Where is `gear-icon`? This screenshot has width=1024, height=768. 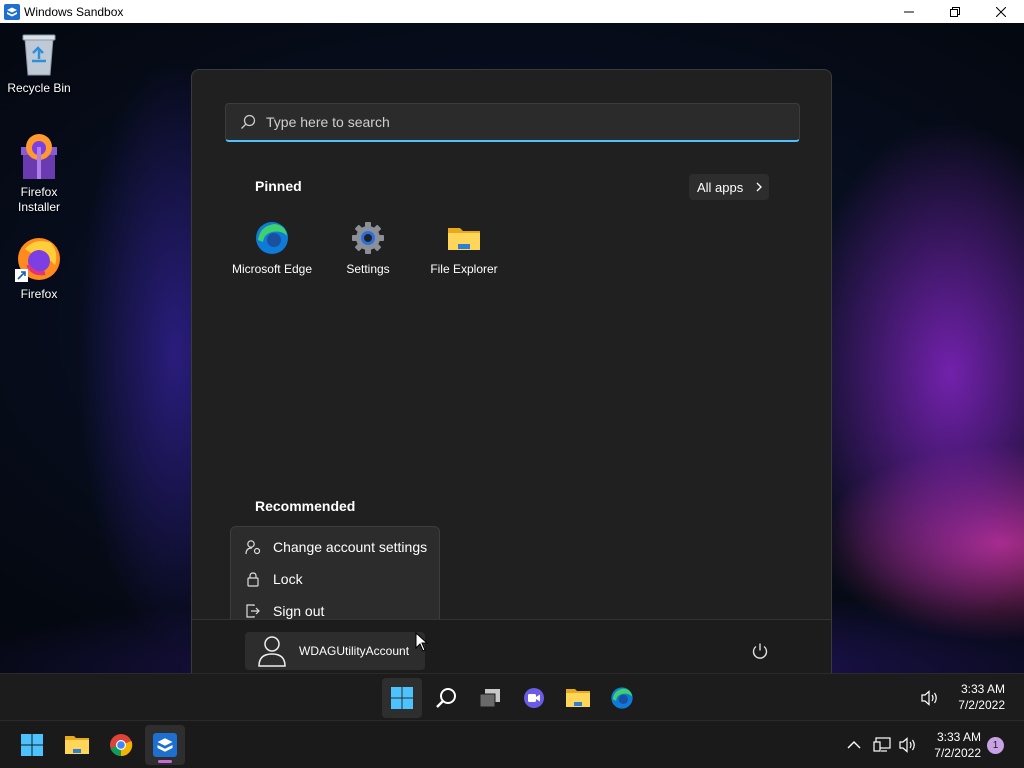 gear-icon is located at coordinates (368, 238).